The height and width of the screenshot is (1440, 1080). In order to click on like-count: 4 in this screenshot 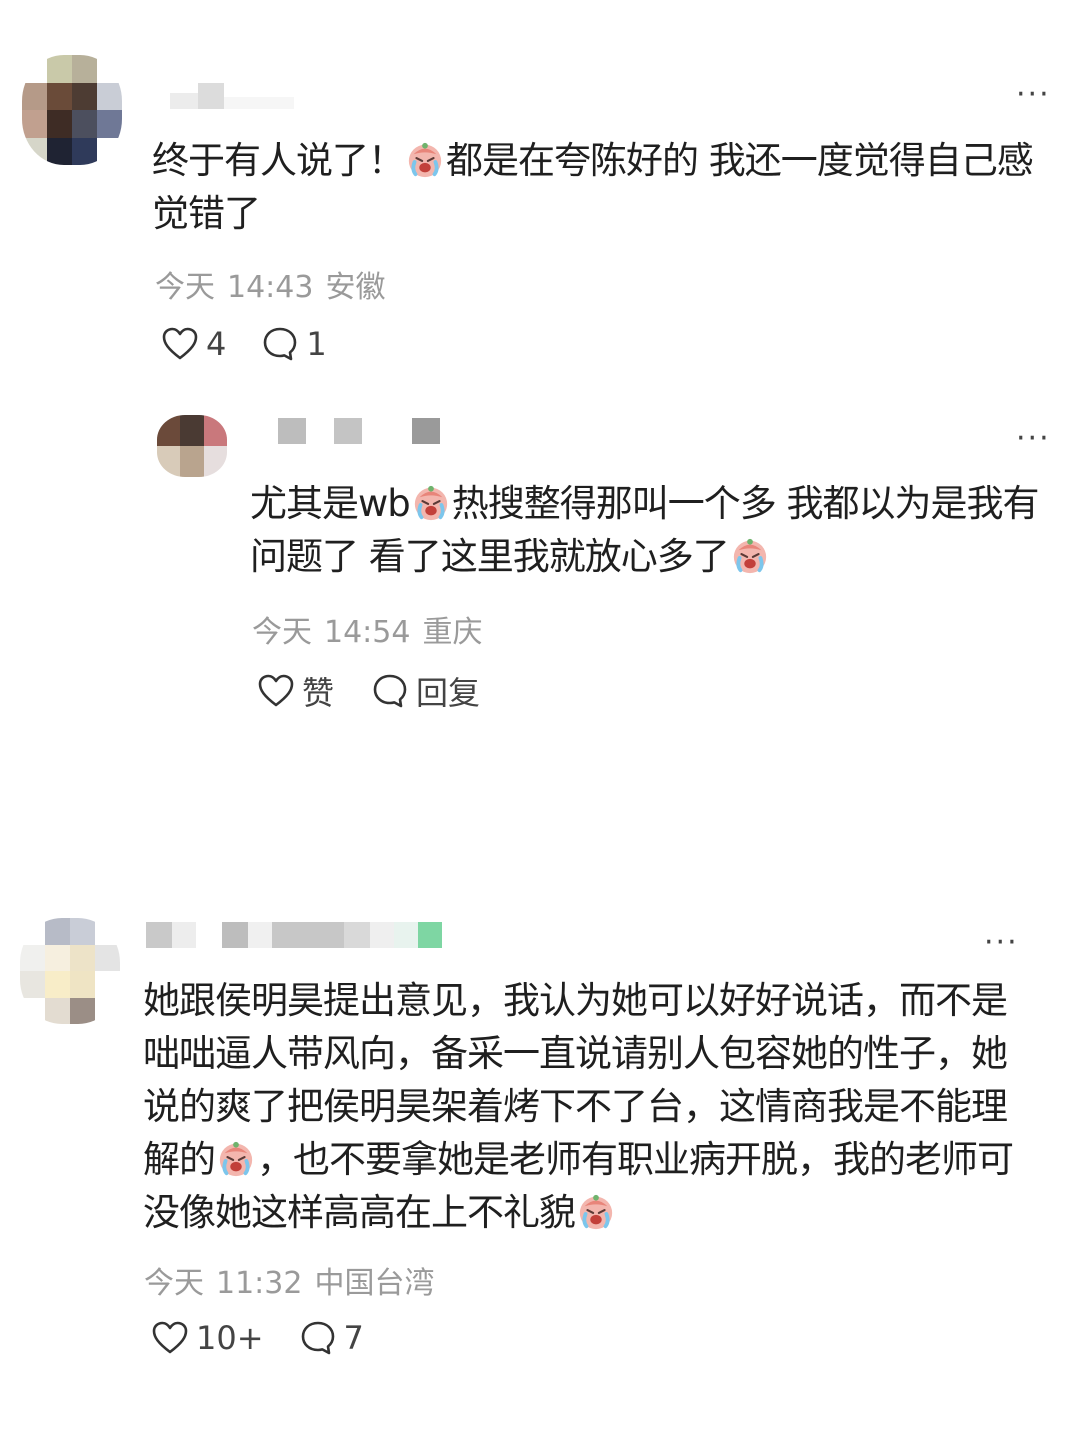, I will do `click(216, 344)`.